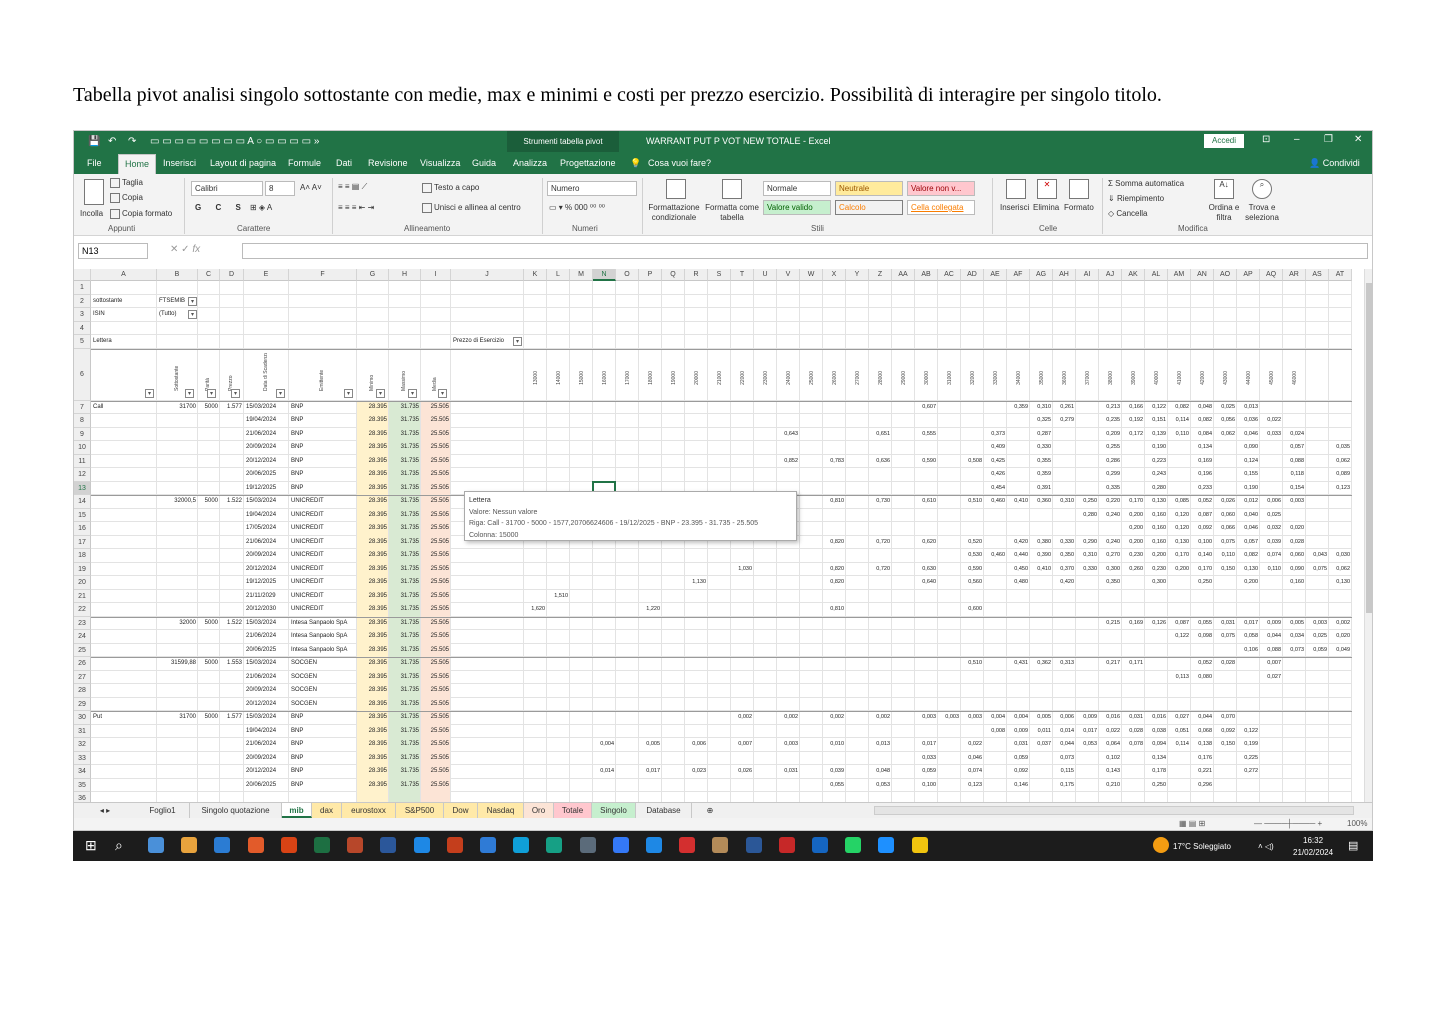 This screenshot has width=1445, height=1021. I want to click on price-value: 0,122, so click(1248, 731).